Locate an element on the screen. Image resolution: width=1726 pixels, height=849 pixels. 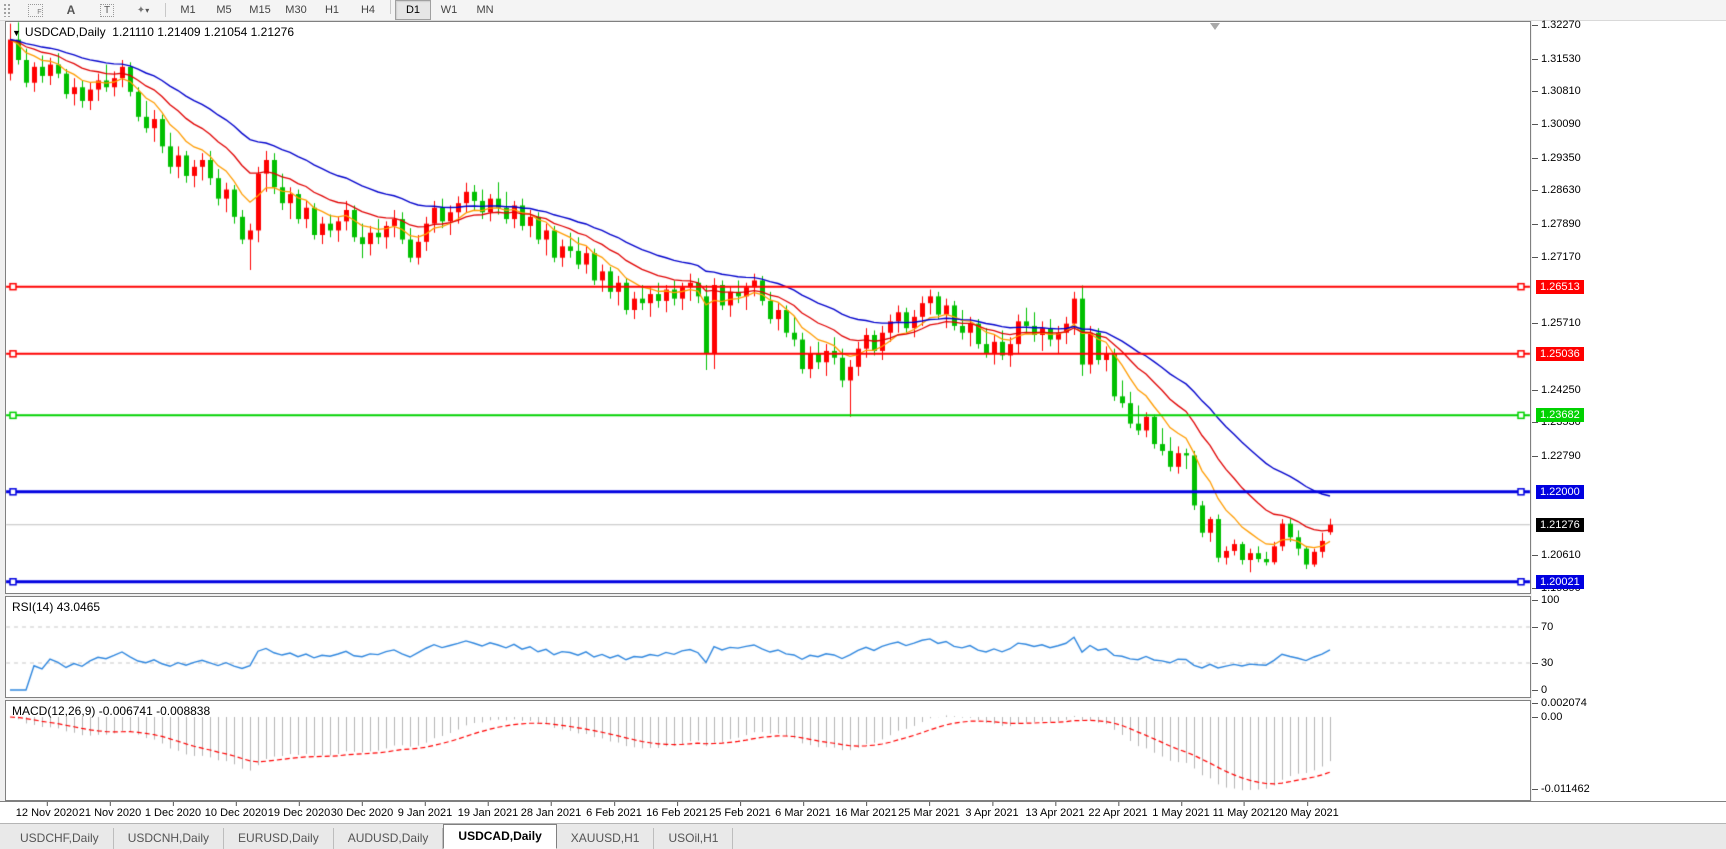
price-tick-label: 1.24250 is located at coordinates (1556, 390).